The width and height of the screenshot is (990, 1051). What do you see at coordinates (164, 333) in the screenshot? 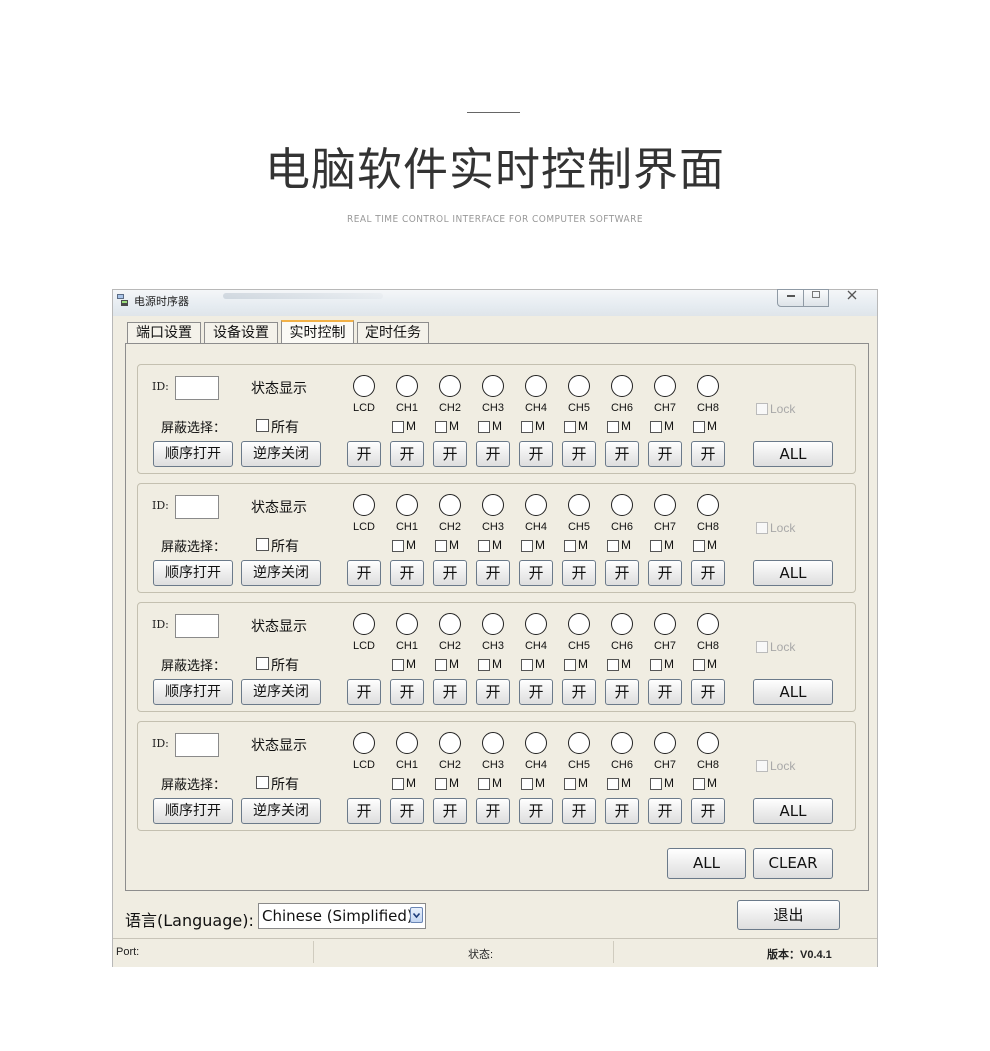
I see `tab-port-settings: 端口设置` at bounding box center [164, 333].